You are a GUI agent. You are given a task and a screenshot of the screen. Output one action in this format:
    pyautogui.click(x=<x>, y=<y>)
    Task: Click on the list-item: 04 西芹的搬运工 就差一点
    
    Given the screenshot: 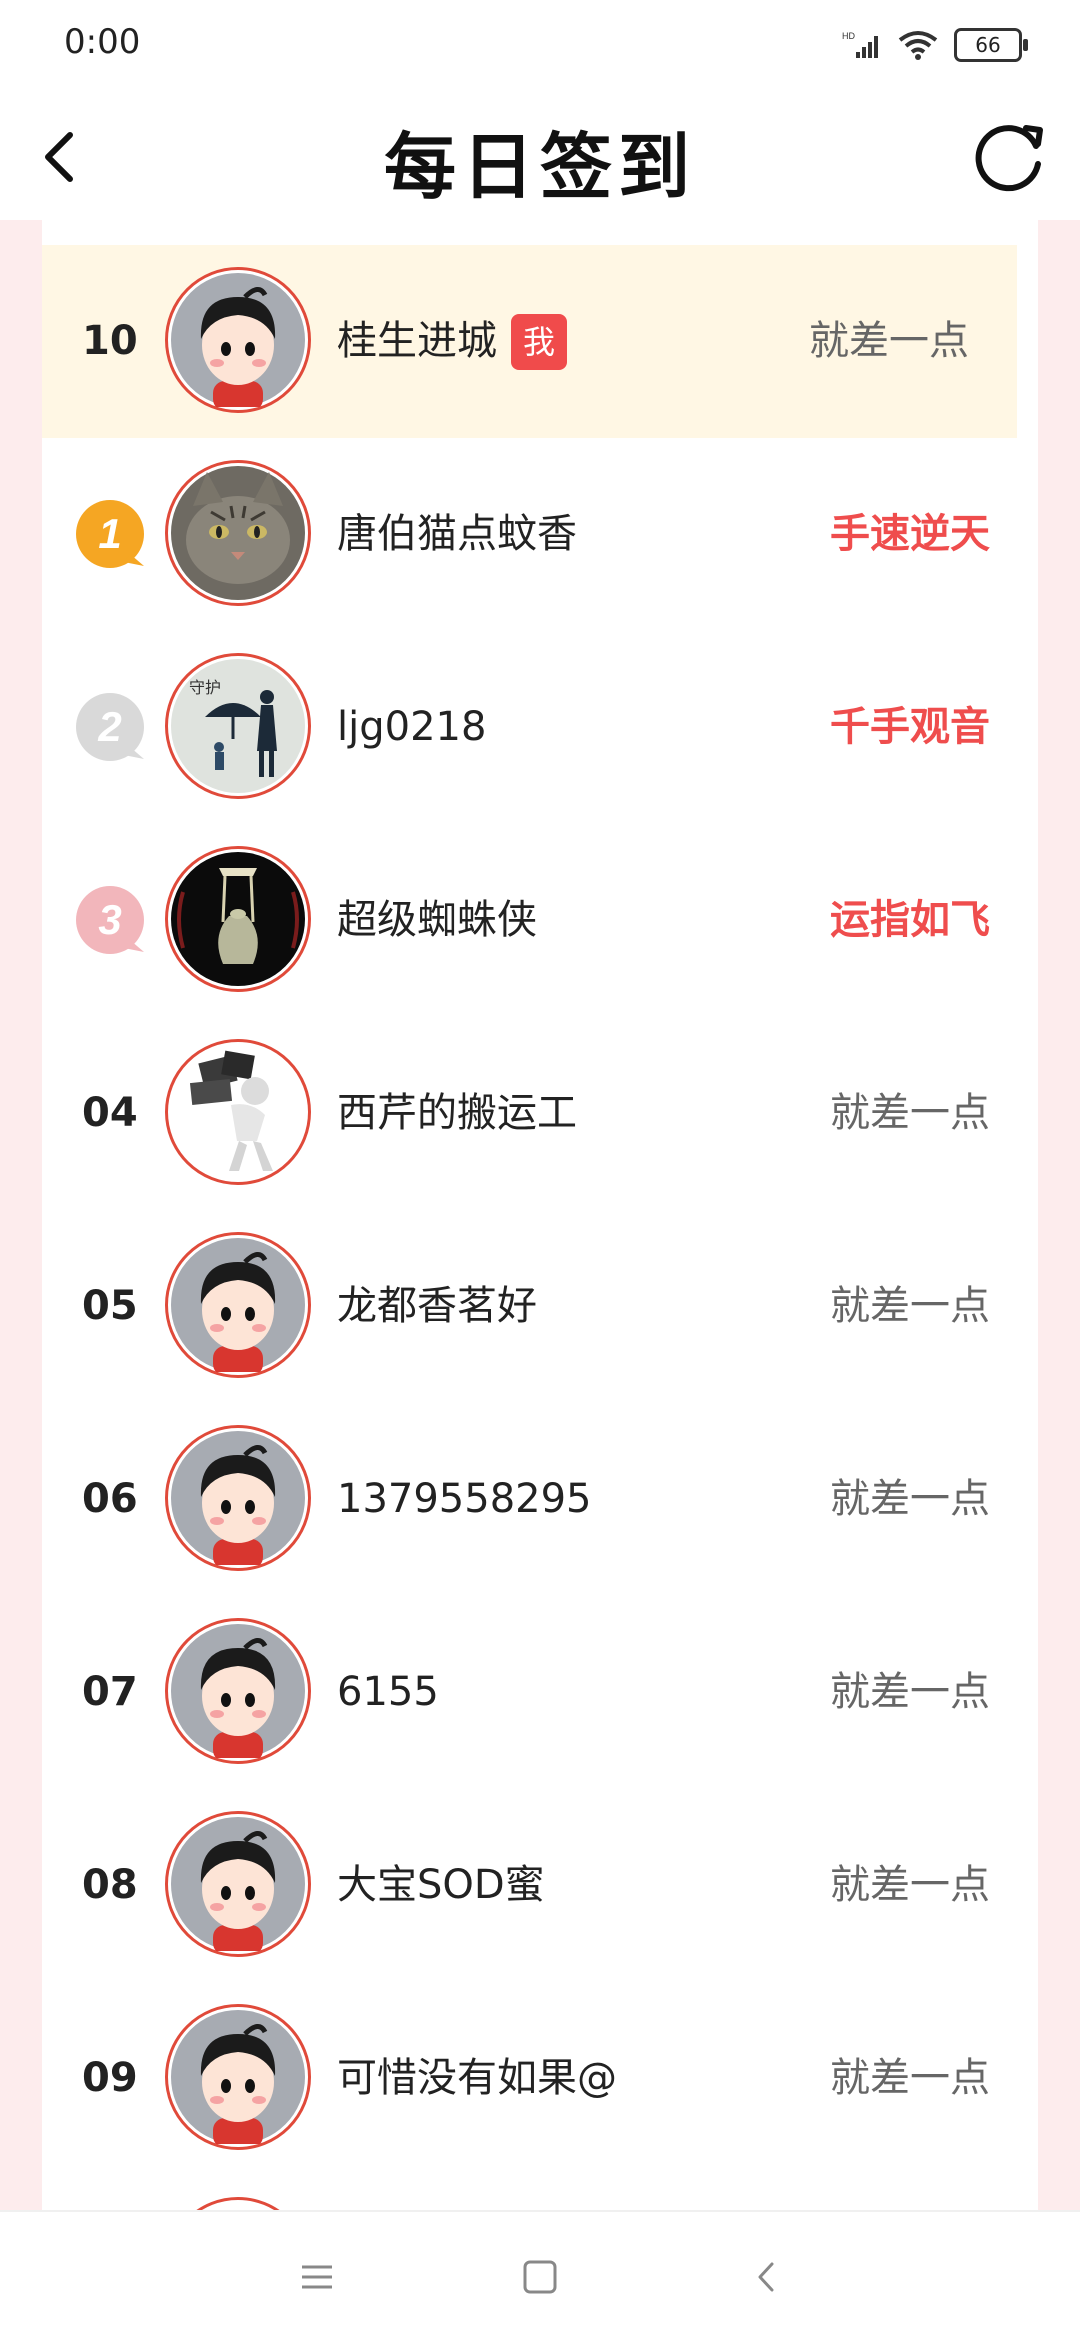 What is the action you would take?
    pyautogui.click(x=540, y=1113)
    